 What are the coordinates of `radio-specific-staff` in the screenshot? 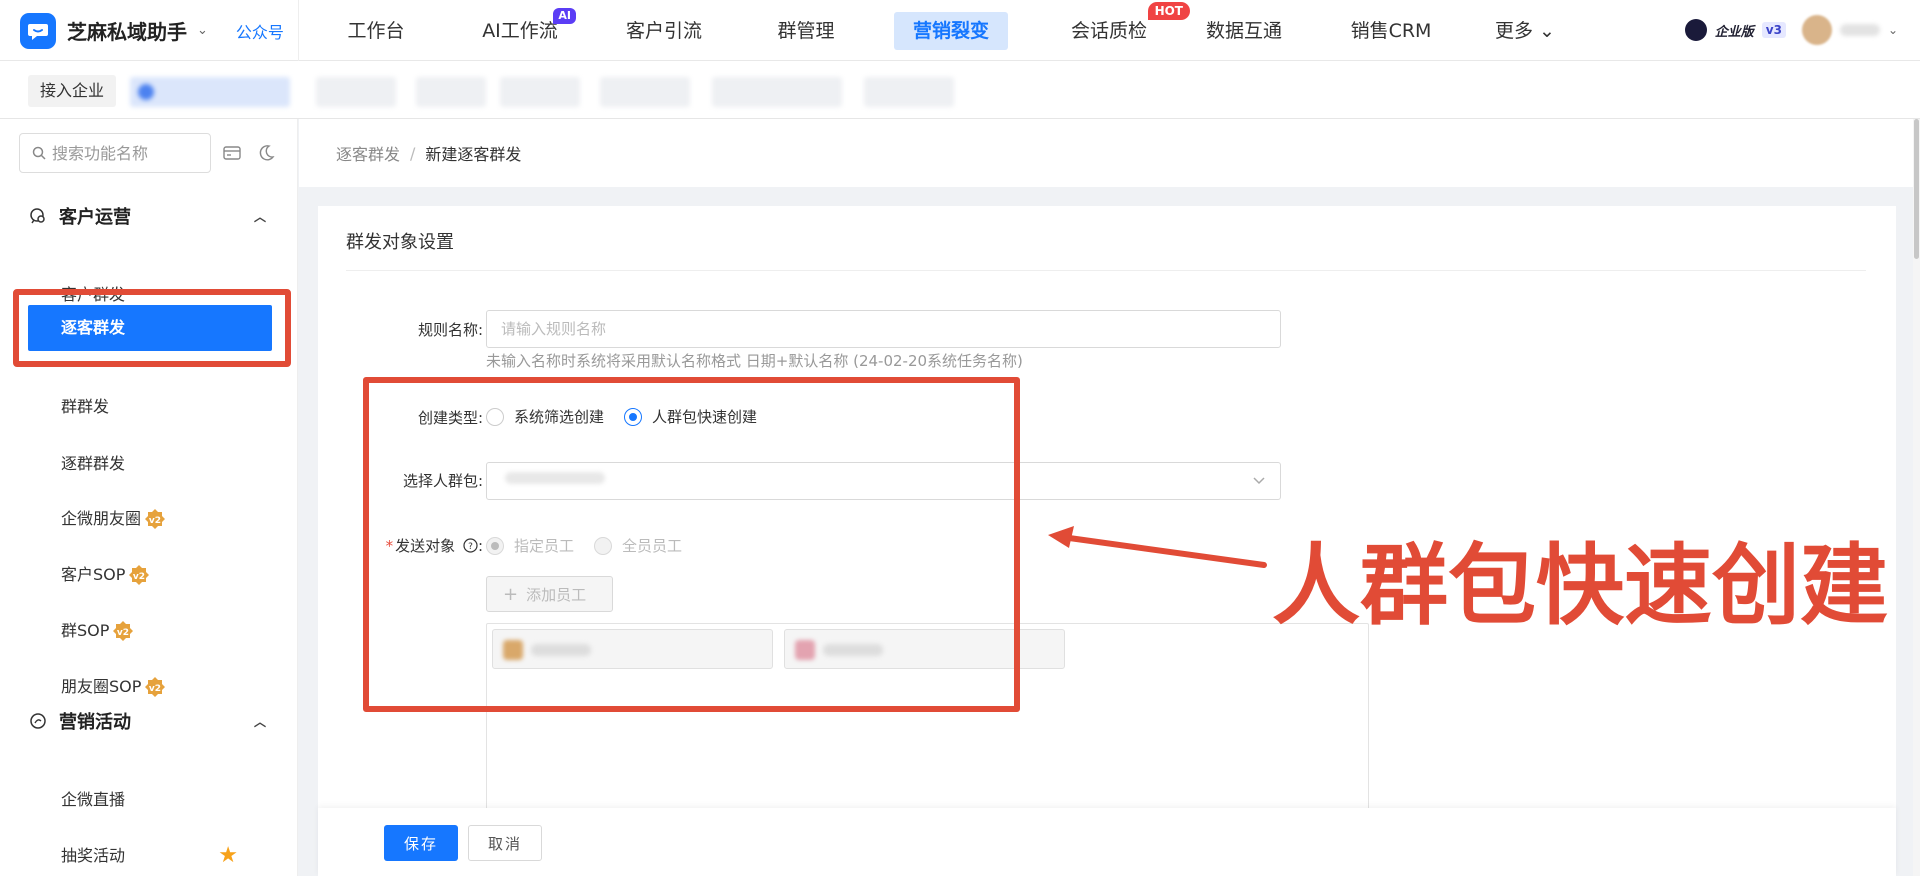 It's located at (495, 545).